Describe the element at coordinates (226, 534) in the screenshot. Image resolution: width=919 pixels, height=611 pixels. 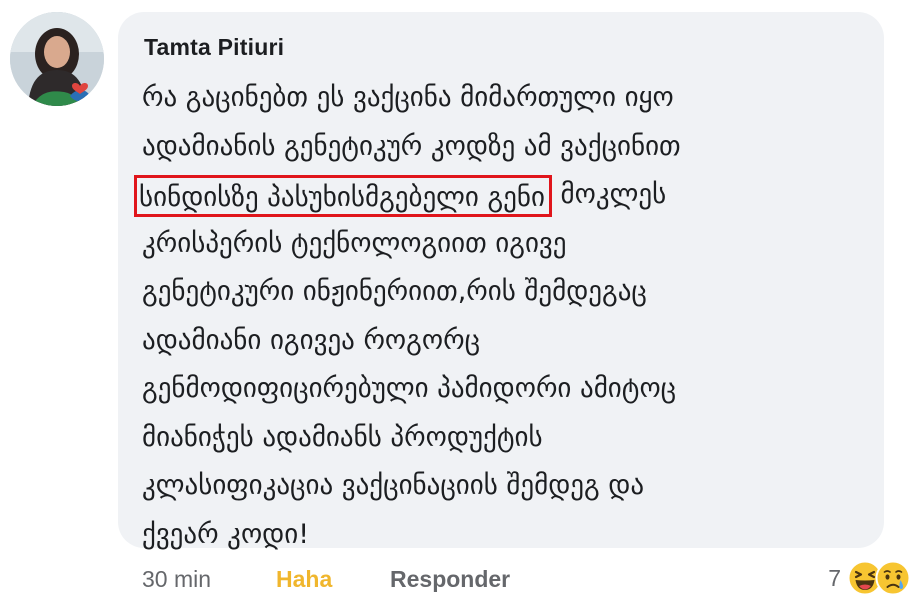
I see `comment-line: ქვეარ კოდი!` at that location.